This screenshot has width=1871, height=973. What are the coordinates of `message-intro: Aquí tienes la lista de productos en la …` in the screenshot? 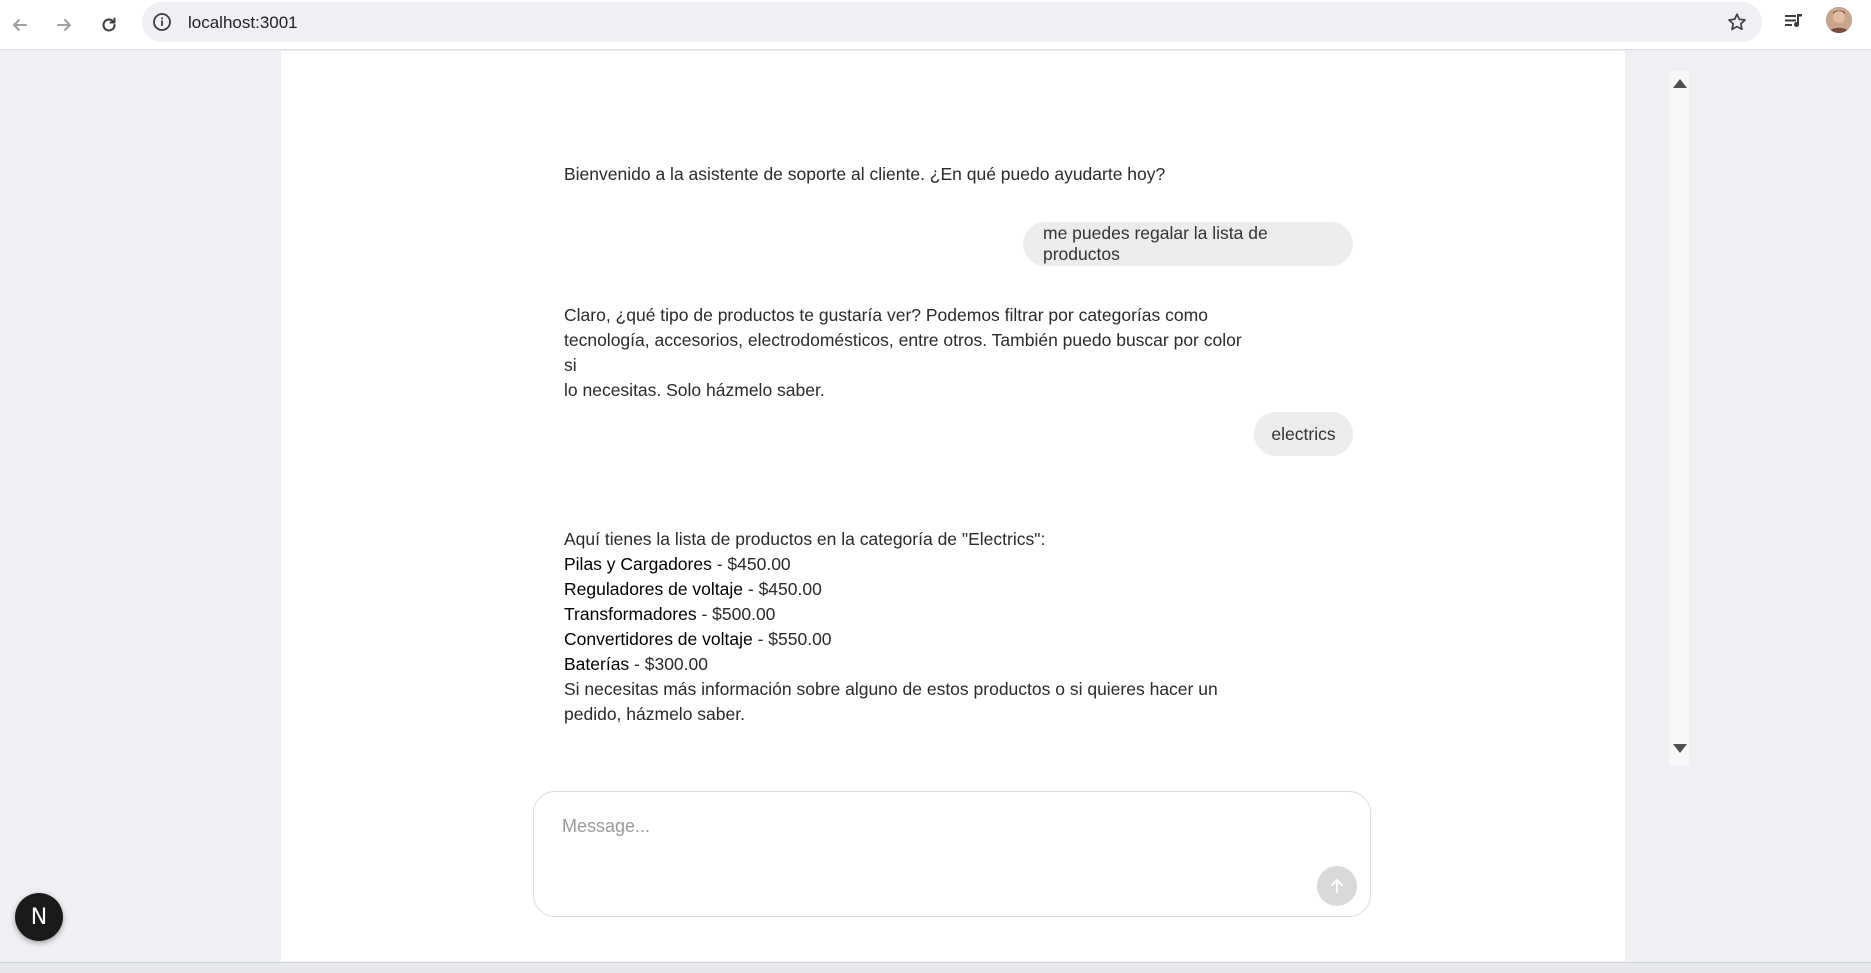 It's located at (805, 539).